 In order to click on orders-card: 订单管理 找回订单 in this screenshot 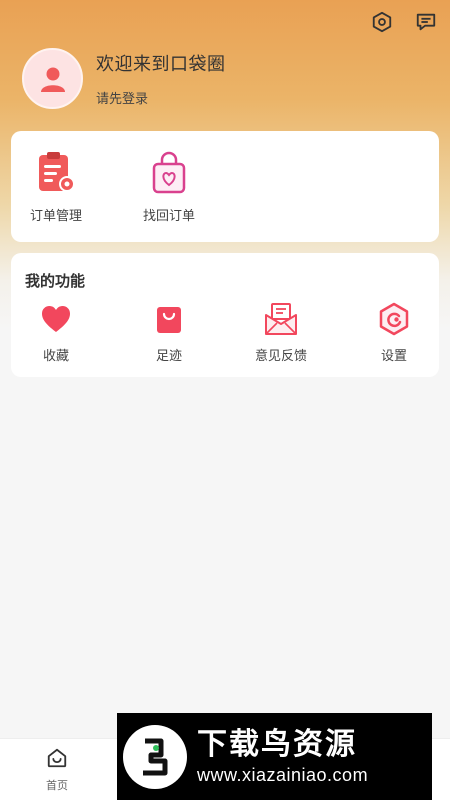, I will do `click(225, 186)`.